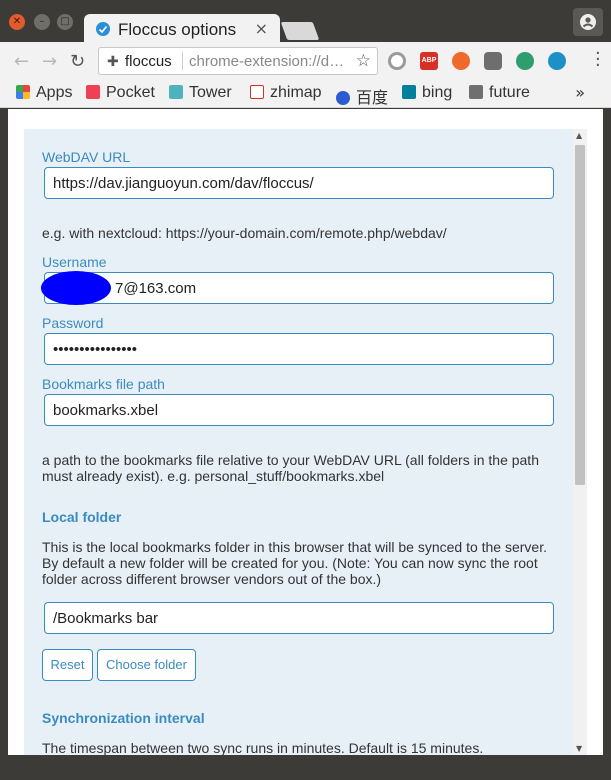 The width and height of the screenshot is (611, 780). I want to click on reset-button: Reset, so click(67, 665).